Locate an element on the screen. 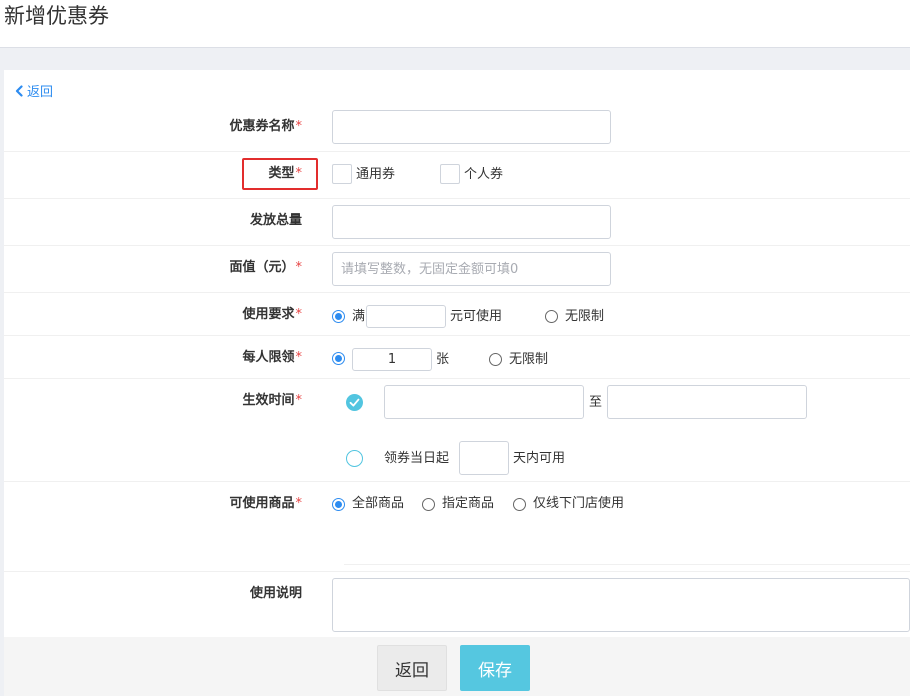 The image size is (910, 696). valid-range-radio is located at coordinates (354, 402).